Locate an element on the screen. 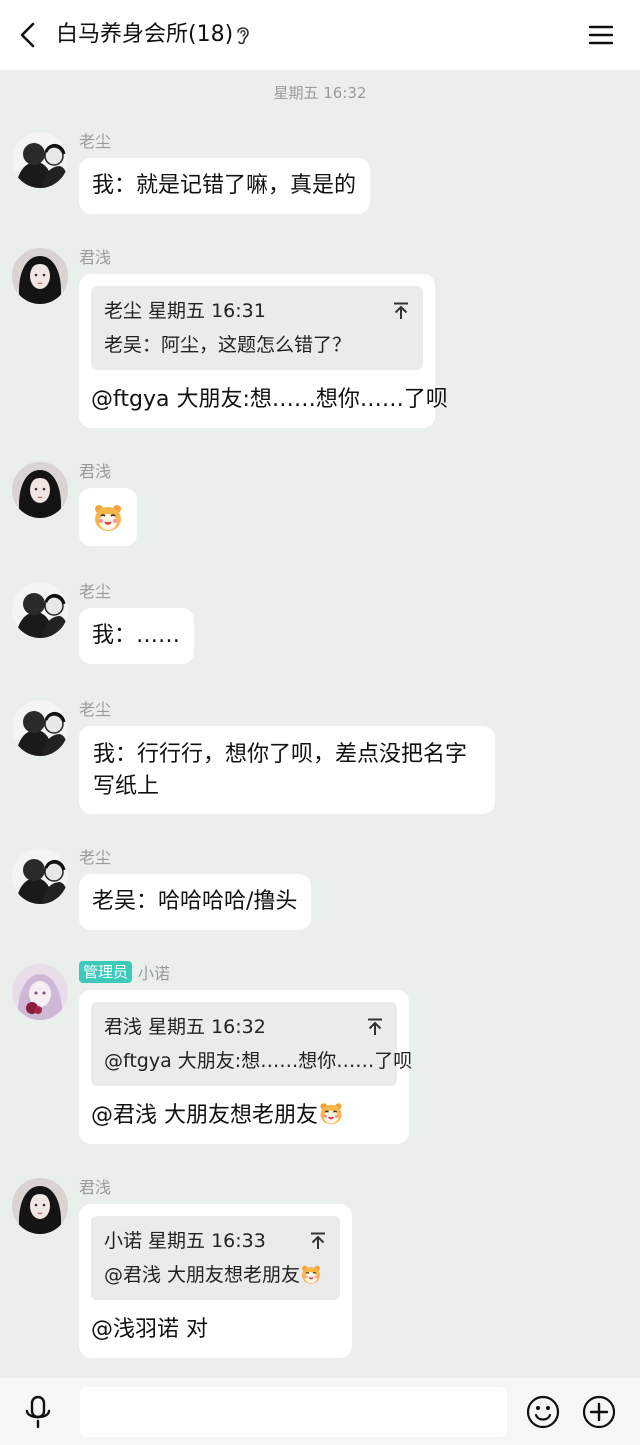 This screenshot has height=1445, width=640. message-text: @浅羽诺 对 is located at coordinates (149, 1329).